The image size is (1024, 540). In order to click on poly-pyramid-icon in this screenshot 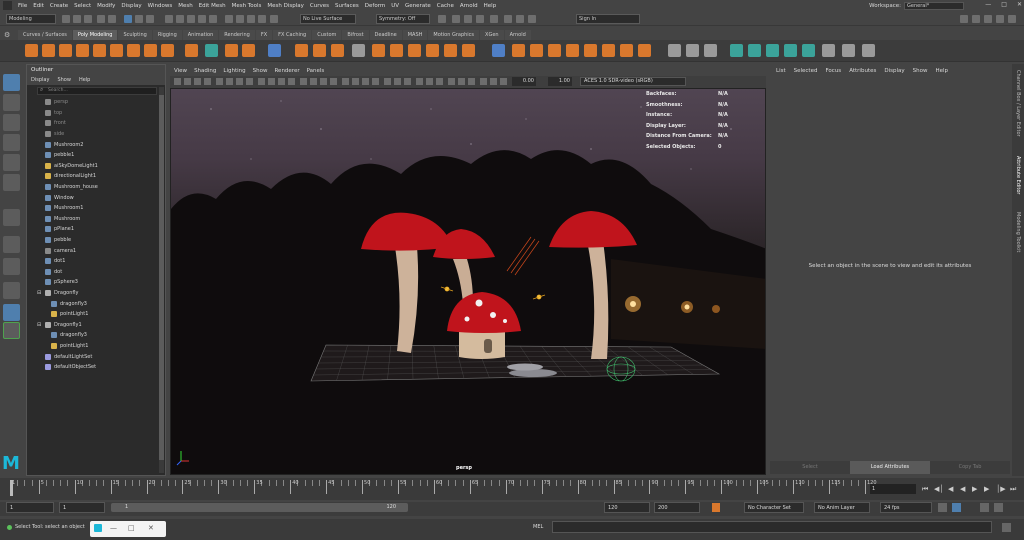, I will do `click(167, 50)`.